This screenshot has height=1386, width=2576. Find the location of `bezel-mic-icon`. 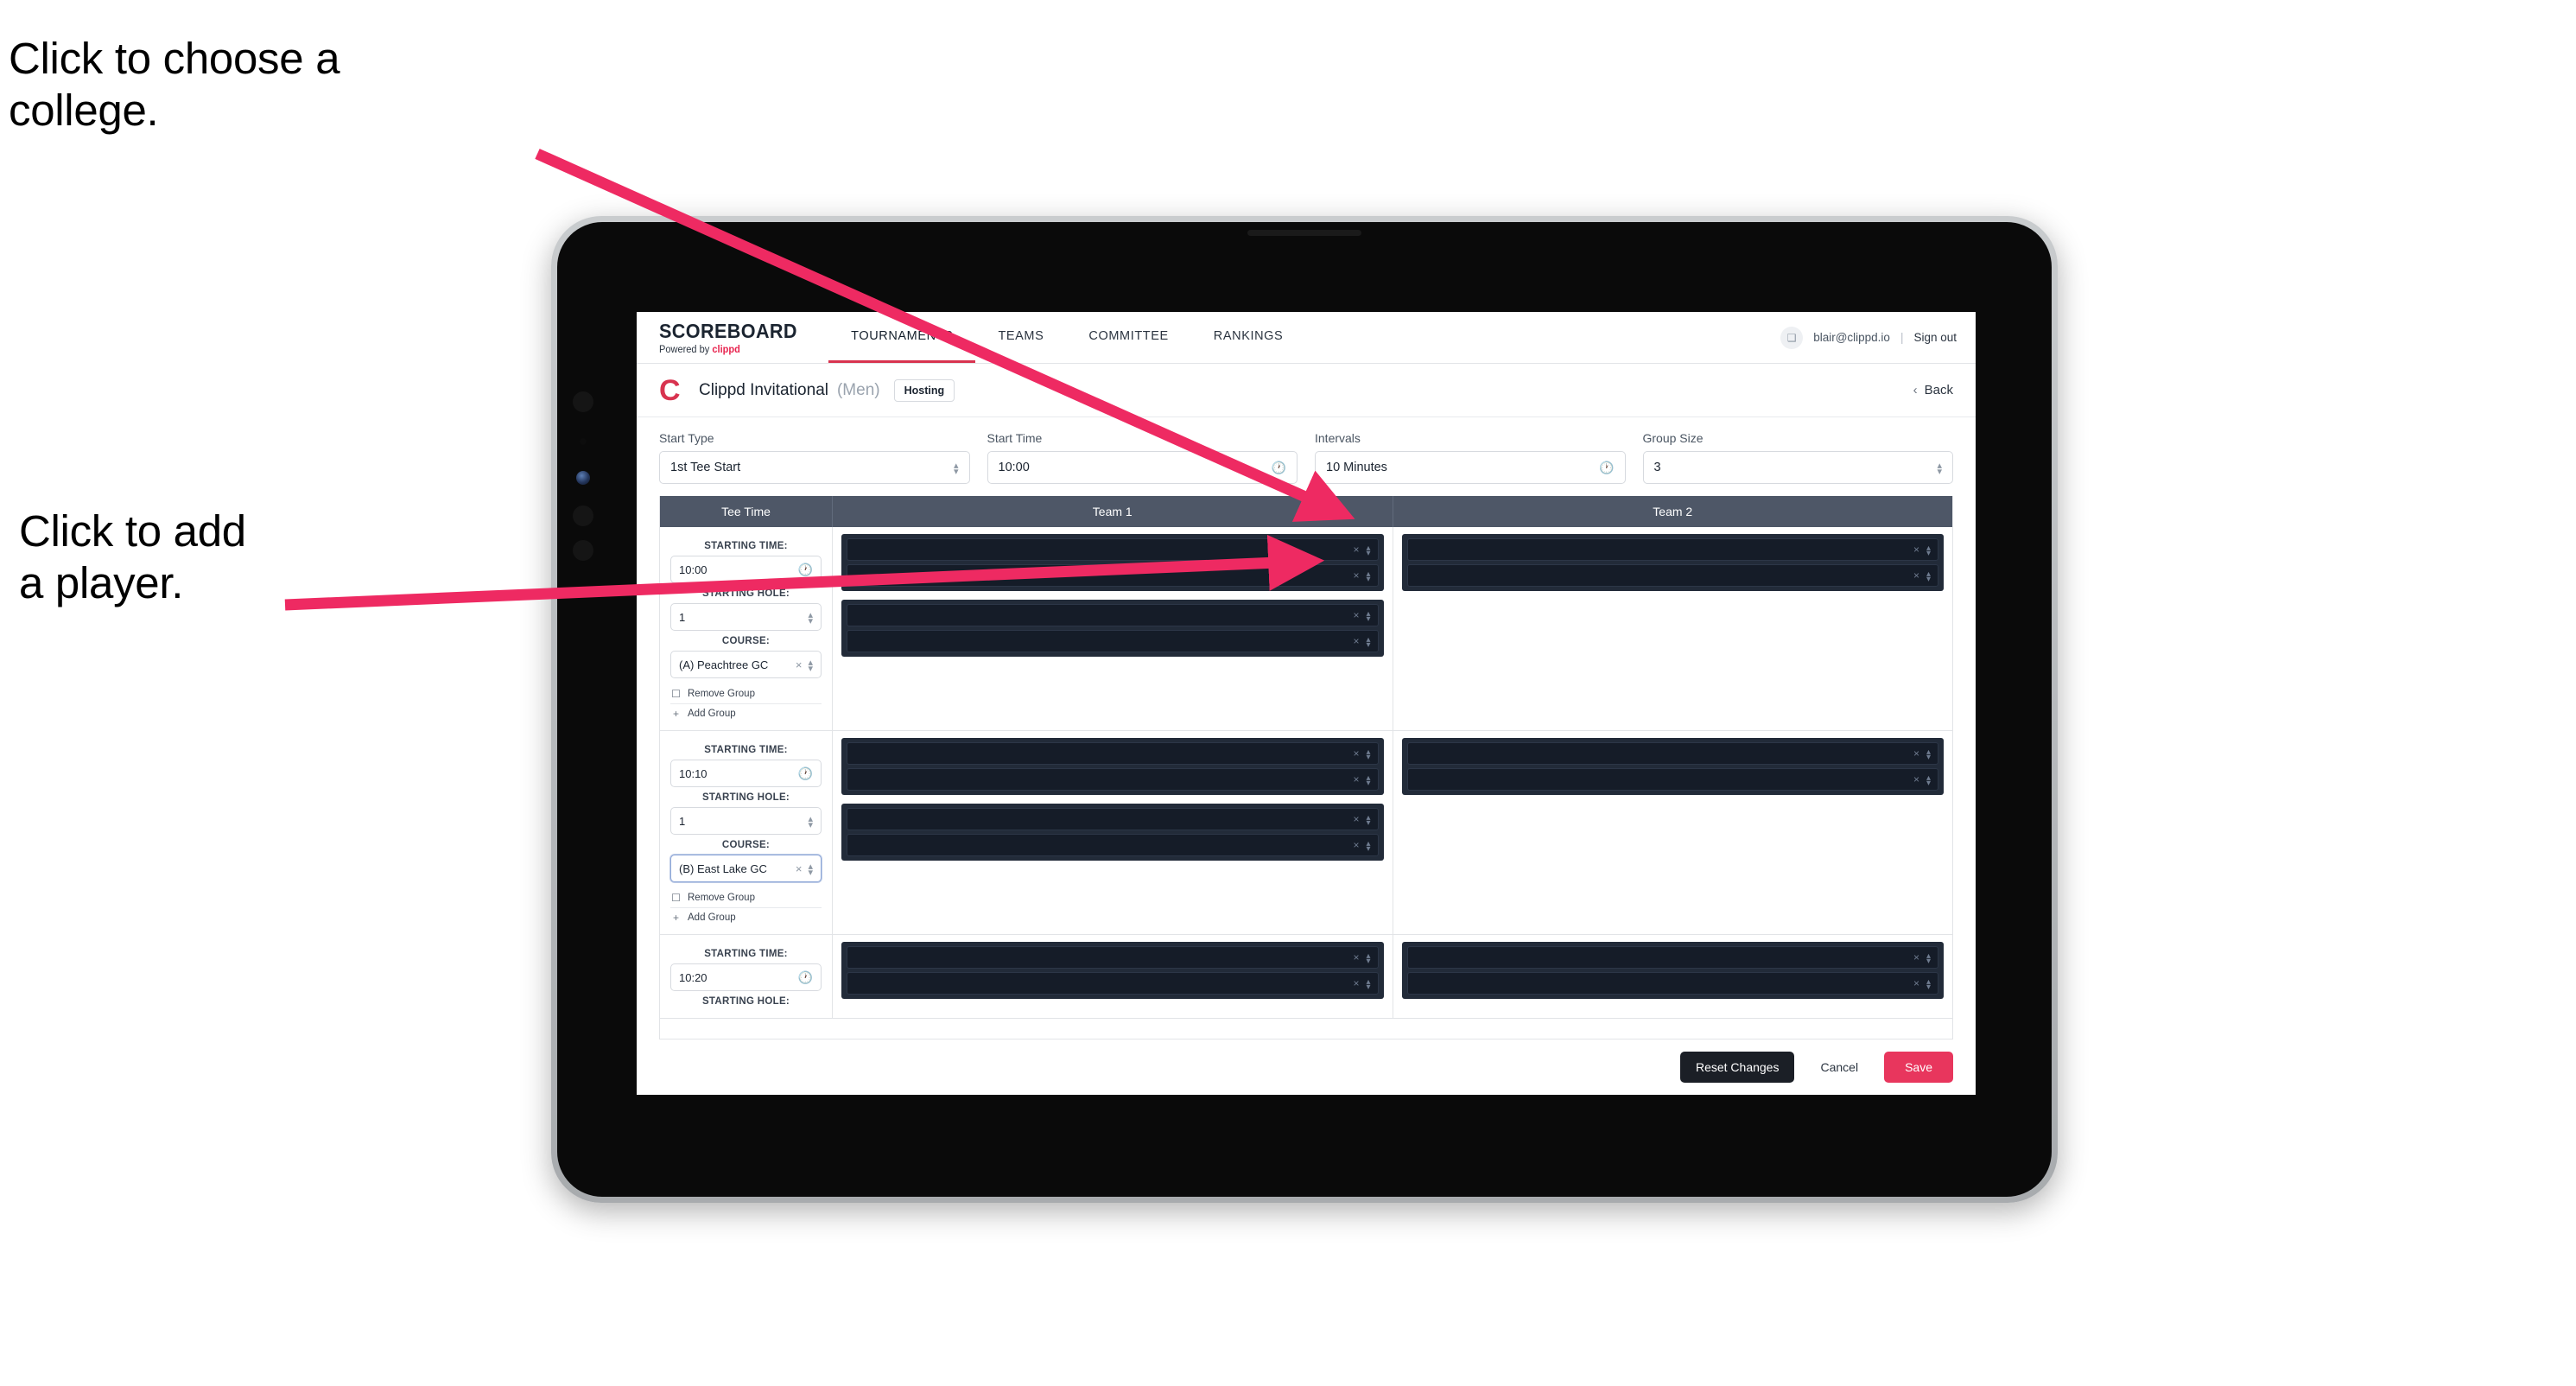

bezel-mic-icon is located at coordinates (583, 441).